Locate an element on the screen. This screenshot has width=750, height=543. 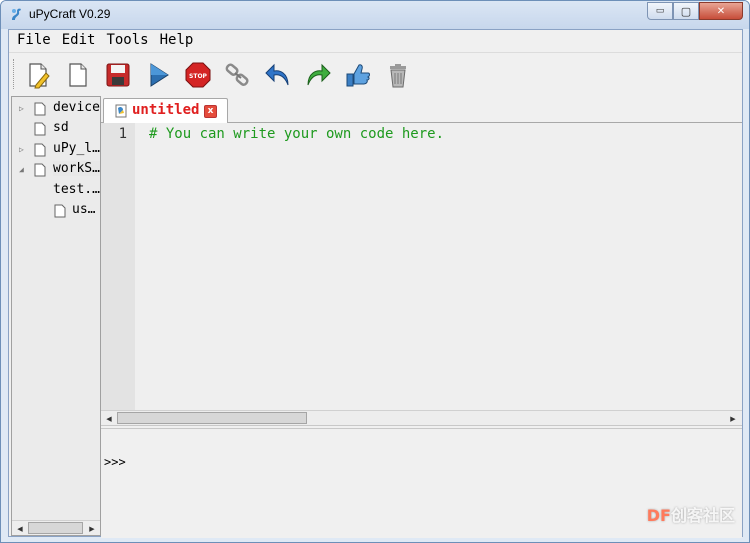
tab-close-icon: x is located at coordinates (210, 111).